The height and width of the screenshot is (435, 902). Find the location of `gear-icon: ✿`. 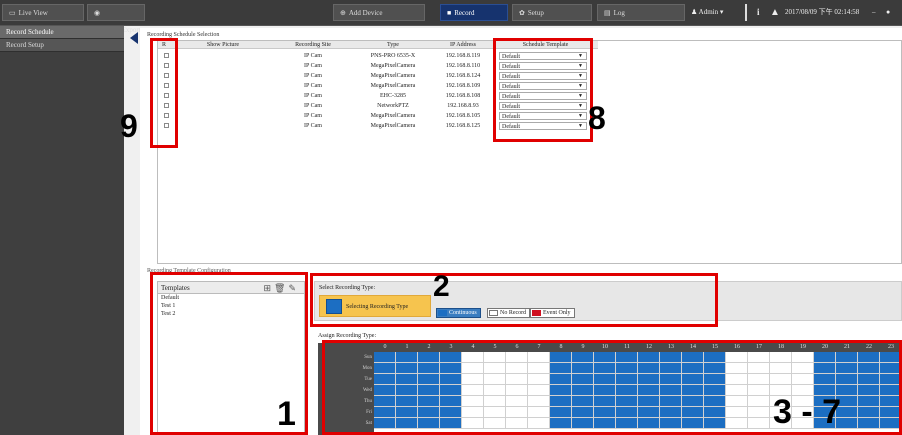

gear-icon: ✿ is located at coordinates (522, 13).